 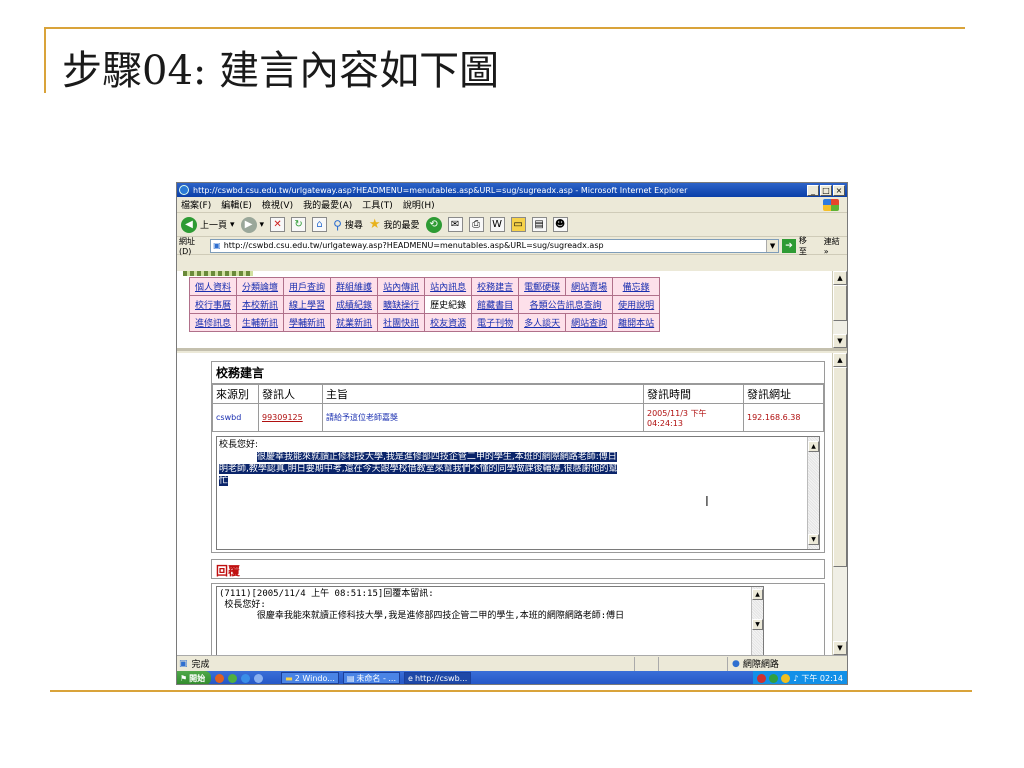 I want to click on stop-icon: ✕, so click(x=278, y=224).